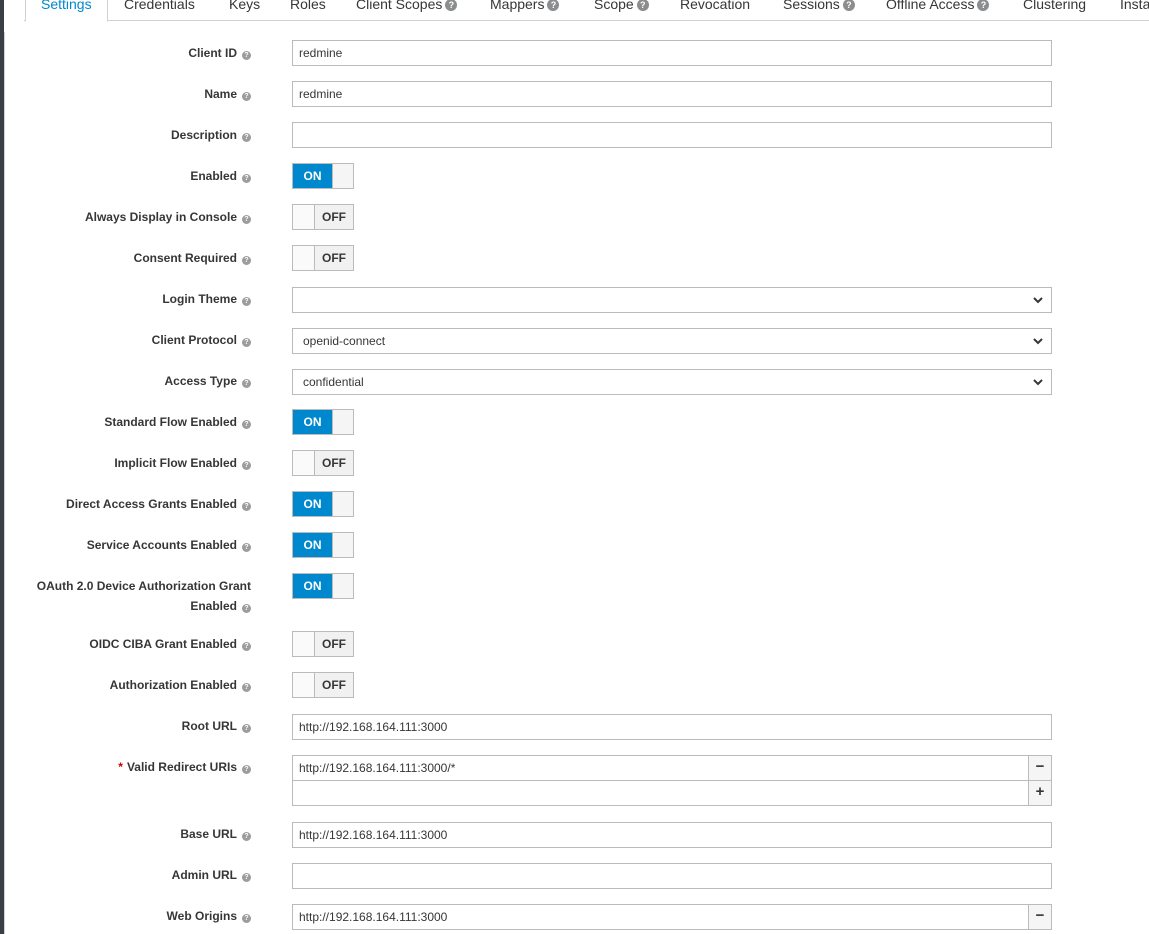 Image resolution: width=1149 pixels, height=934 pixels. What do you see at coordinates (819, 10) in the screenshot?
I see `tab-sessions: Sessions?` at bounding box center [819, 10].